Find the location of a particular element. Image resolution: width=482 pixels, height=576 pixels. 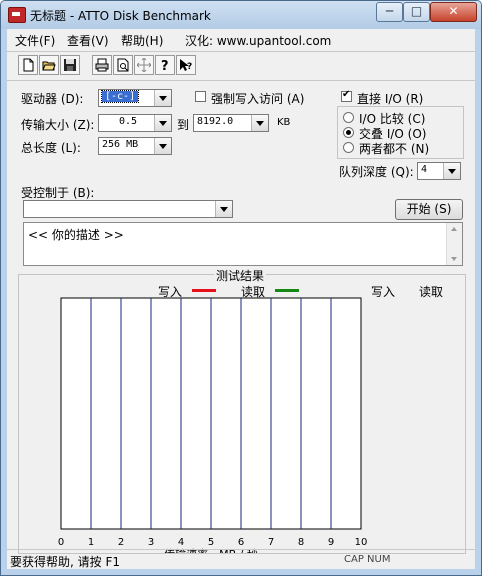

menu-bar: 文件(F) 查看(V) 帮助(H) 汉化: www.upantool.com is located at coordinates (241, 39).